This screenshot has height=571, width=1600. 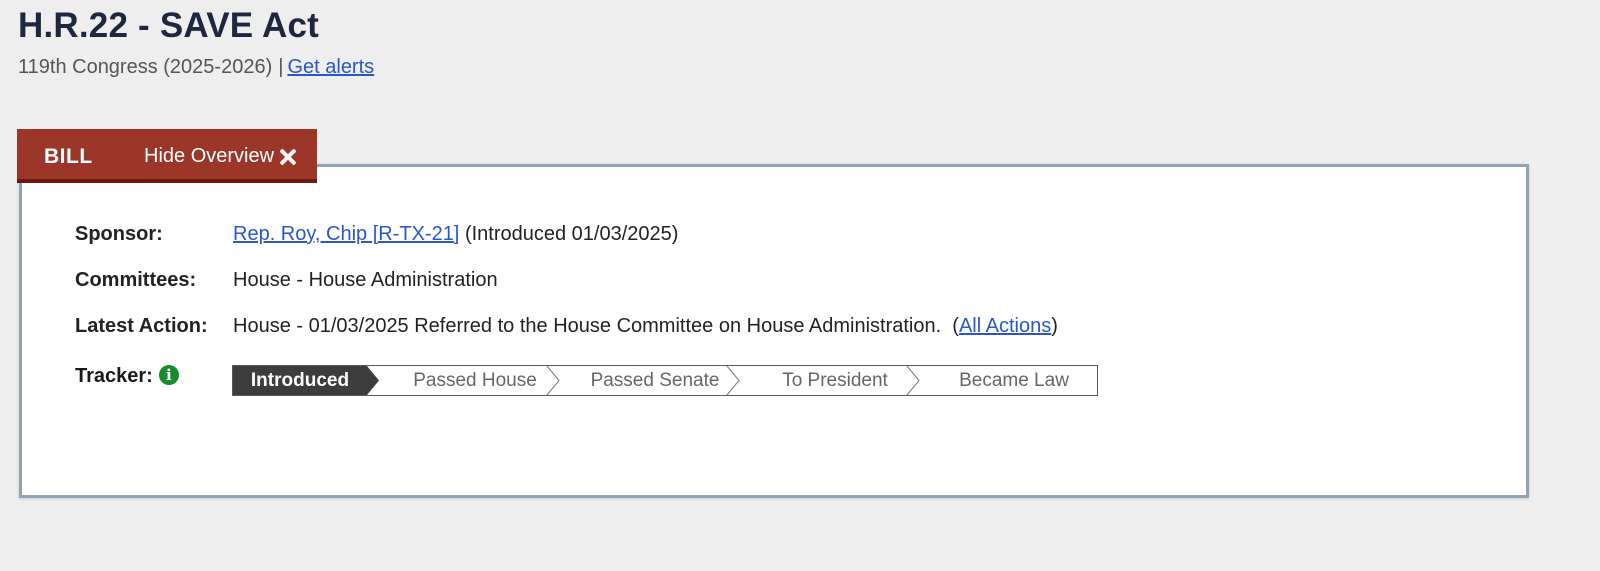 I want to click on committees-row: Committees: House - House Administration, so click(x=286, y=280).